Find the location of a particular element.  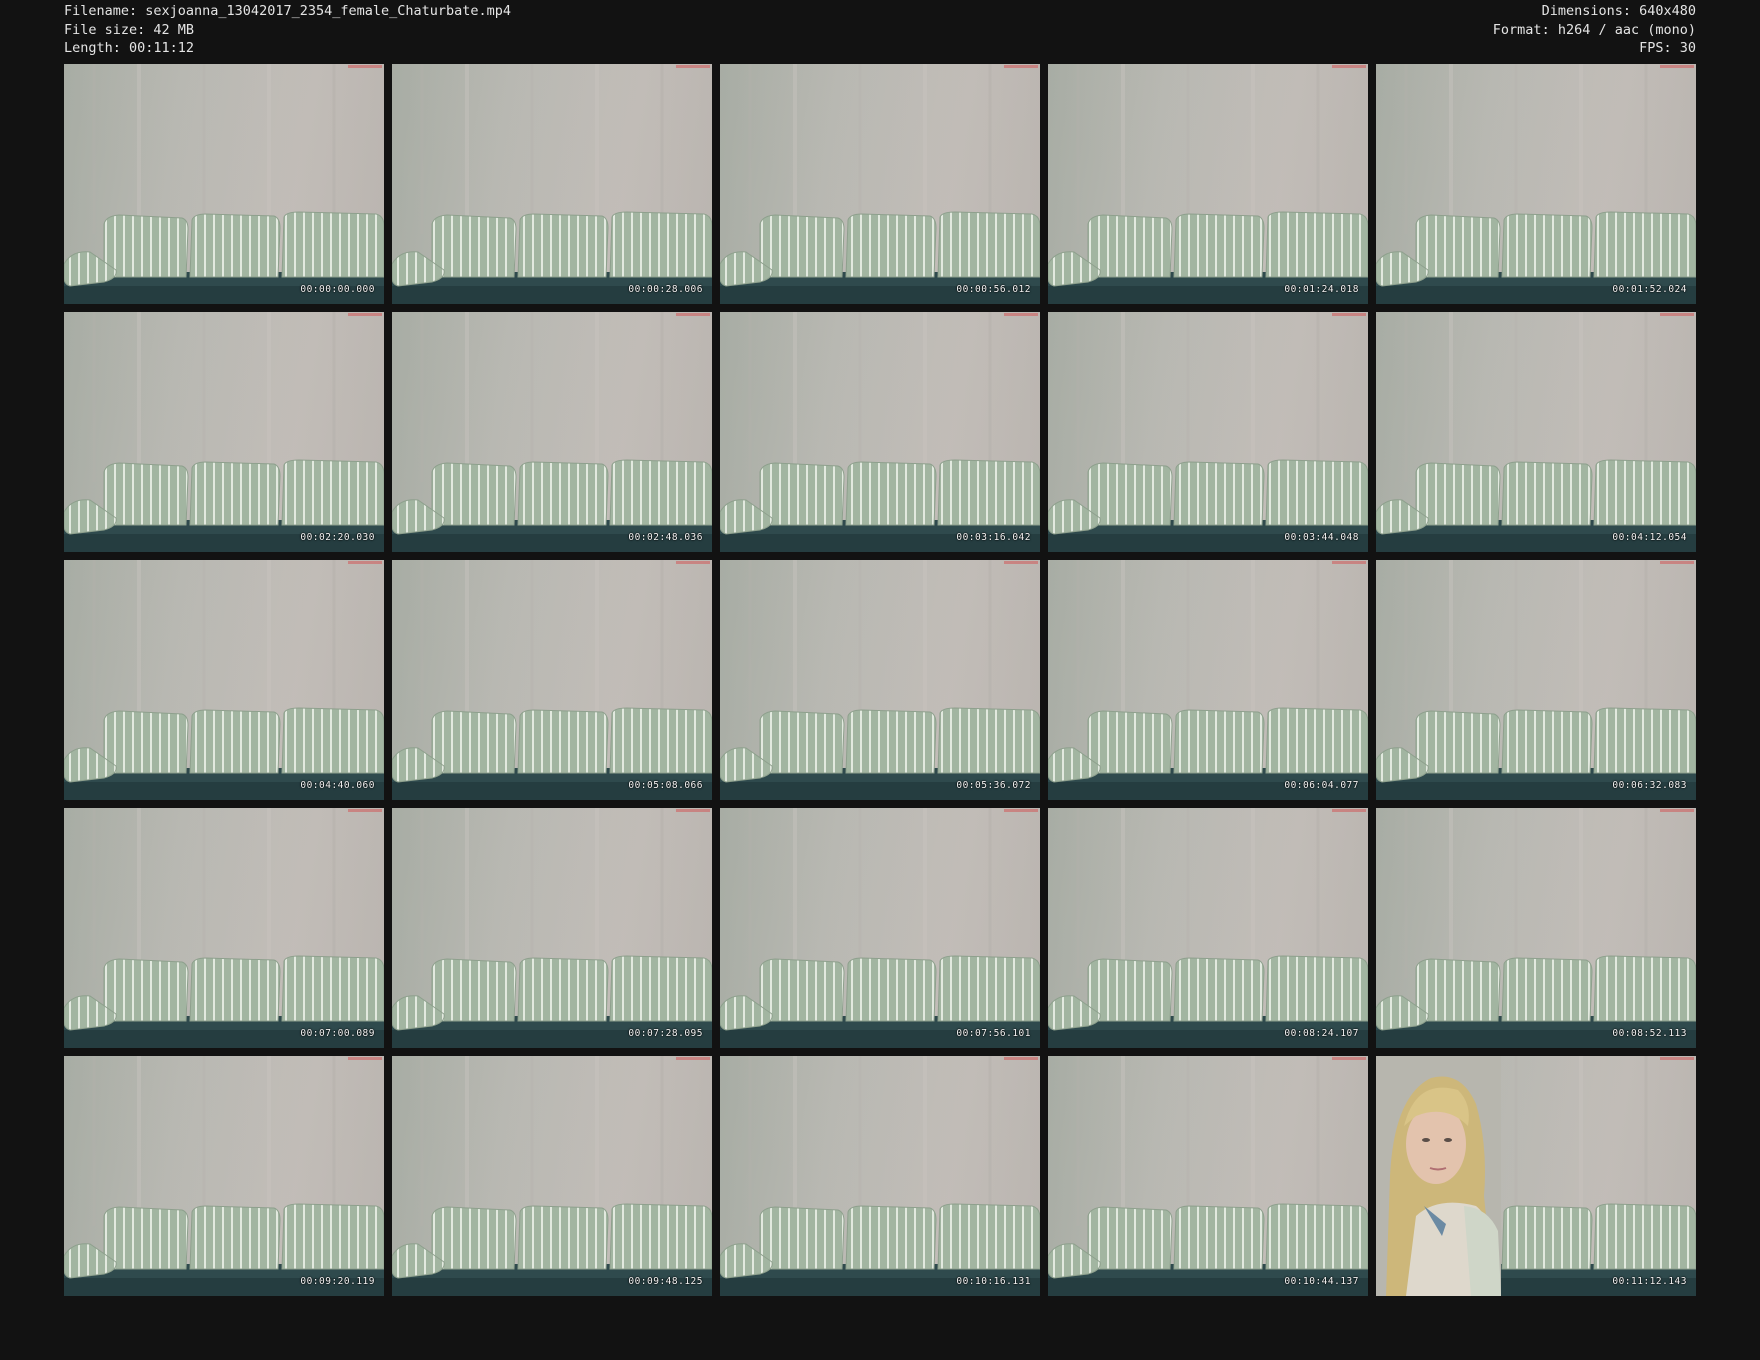

video-thumbnail: 00:07:28.095 is located at coordinates (552, 928).